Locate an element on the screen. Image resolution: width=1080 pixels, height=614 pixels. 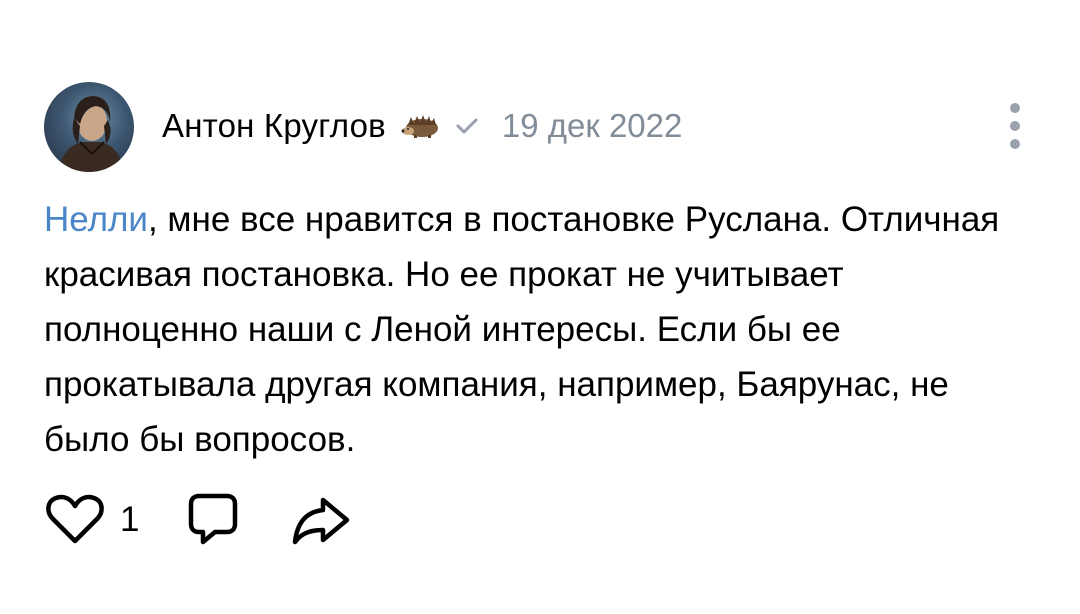
avatar is located at coordinates (89, 127).